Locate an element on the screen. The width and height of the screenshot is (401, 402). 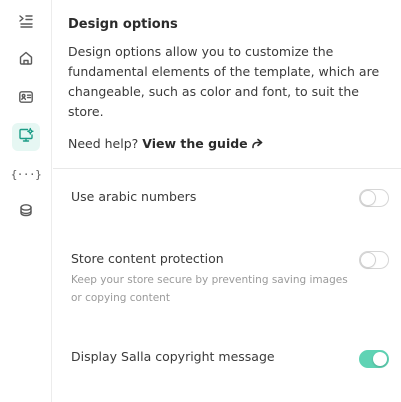
header-divider is located at coordinates (227, 168).